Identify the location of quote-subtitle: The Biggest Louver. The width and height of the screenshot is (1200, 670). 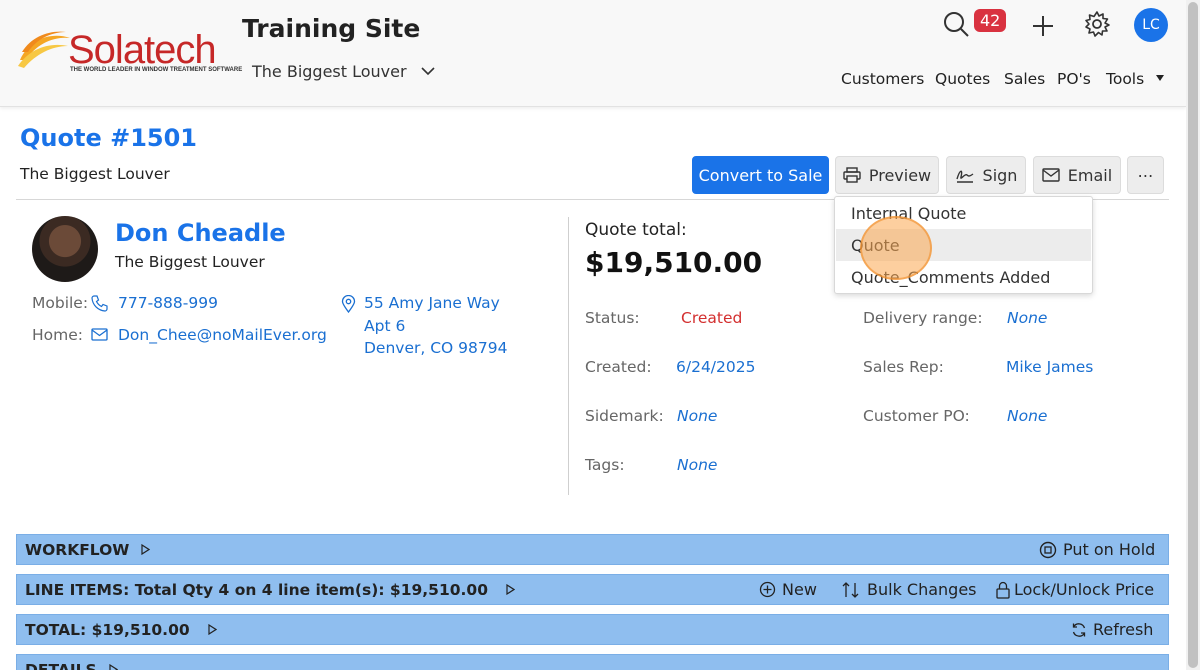
(95, 174).